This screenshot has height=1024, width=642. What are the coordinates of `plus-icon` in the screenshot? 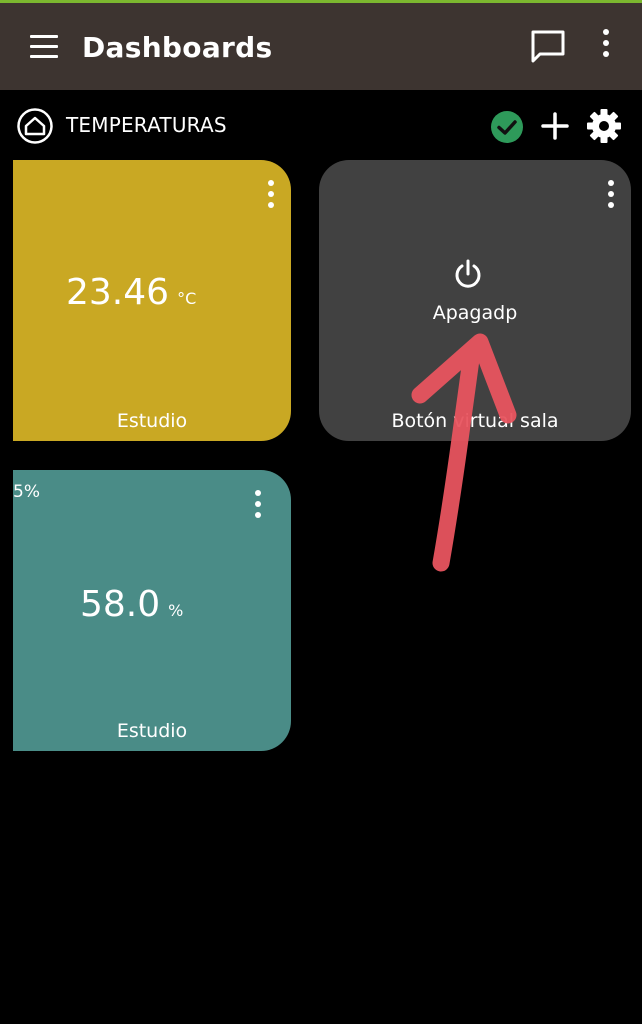 It's located at (555, 126).